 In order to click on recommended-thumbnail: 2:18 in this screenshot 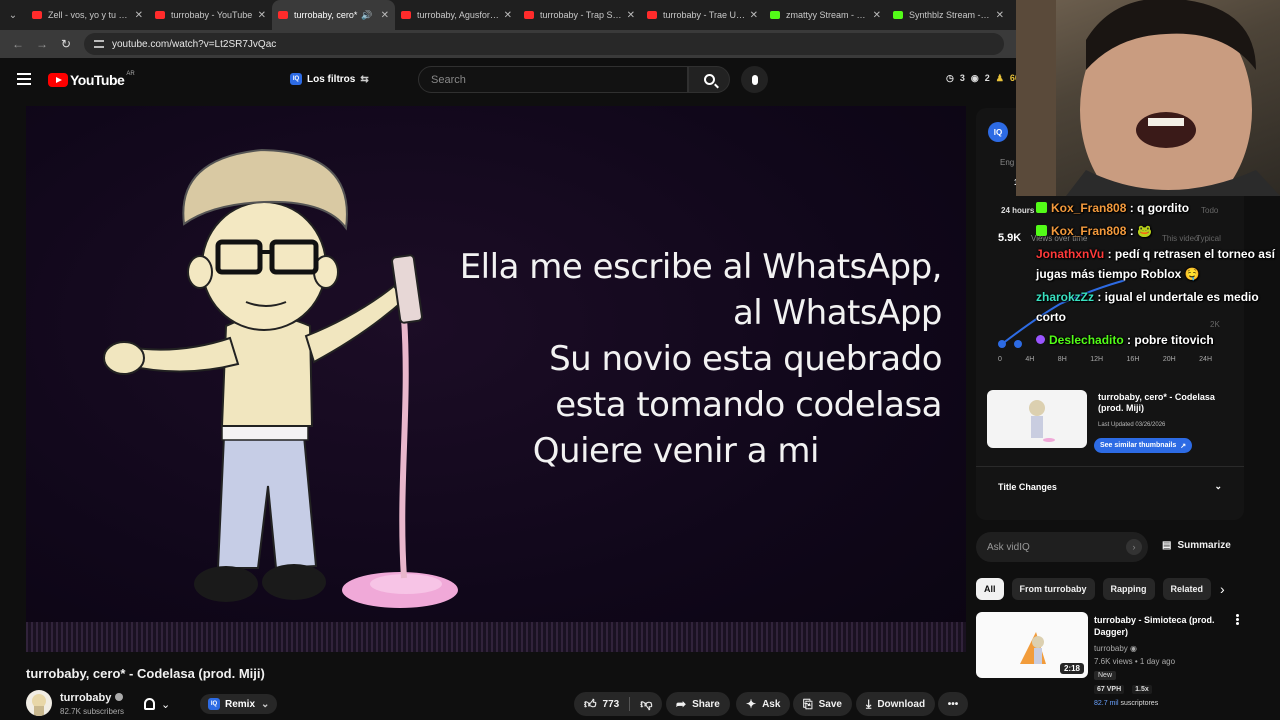, I will do `click(1032, 645)`.